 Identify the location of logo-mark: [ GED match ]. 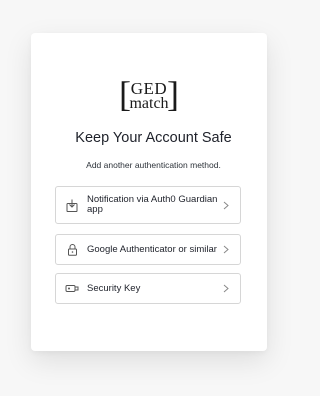
(149, 94).